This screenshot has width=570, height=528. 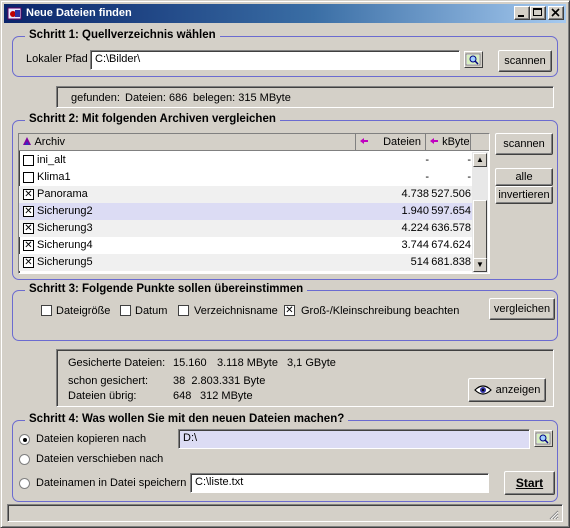 What do you see at coordinates (242, 98) in the screenshot?
I see `found-size: belegen: 315 MByte` at bounding box center [242, 98].